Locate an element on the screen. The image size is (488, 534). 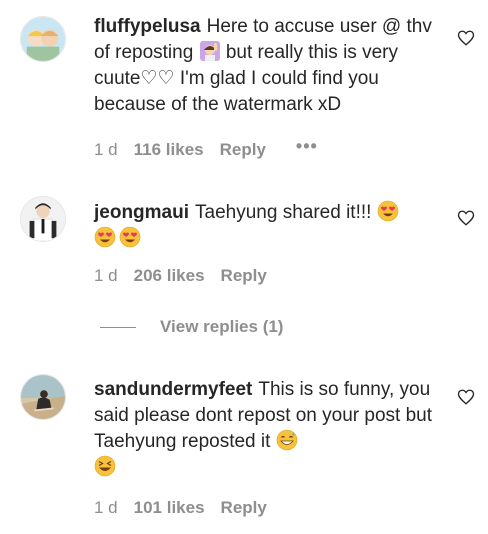
replies-divider-line is located at coordinates (118, 327).